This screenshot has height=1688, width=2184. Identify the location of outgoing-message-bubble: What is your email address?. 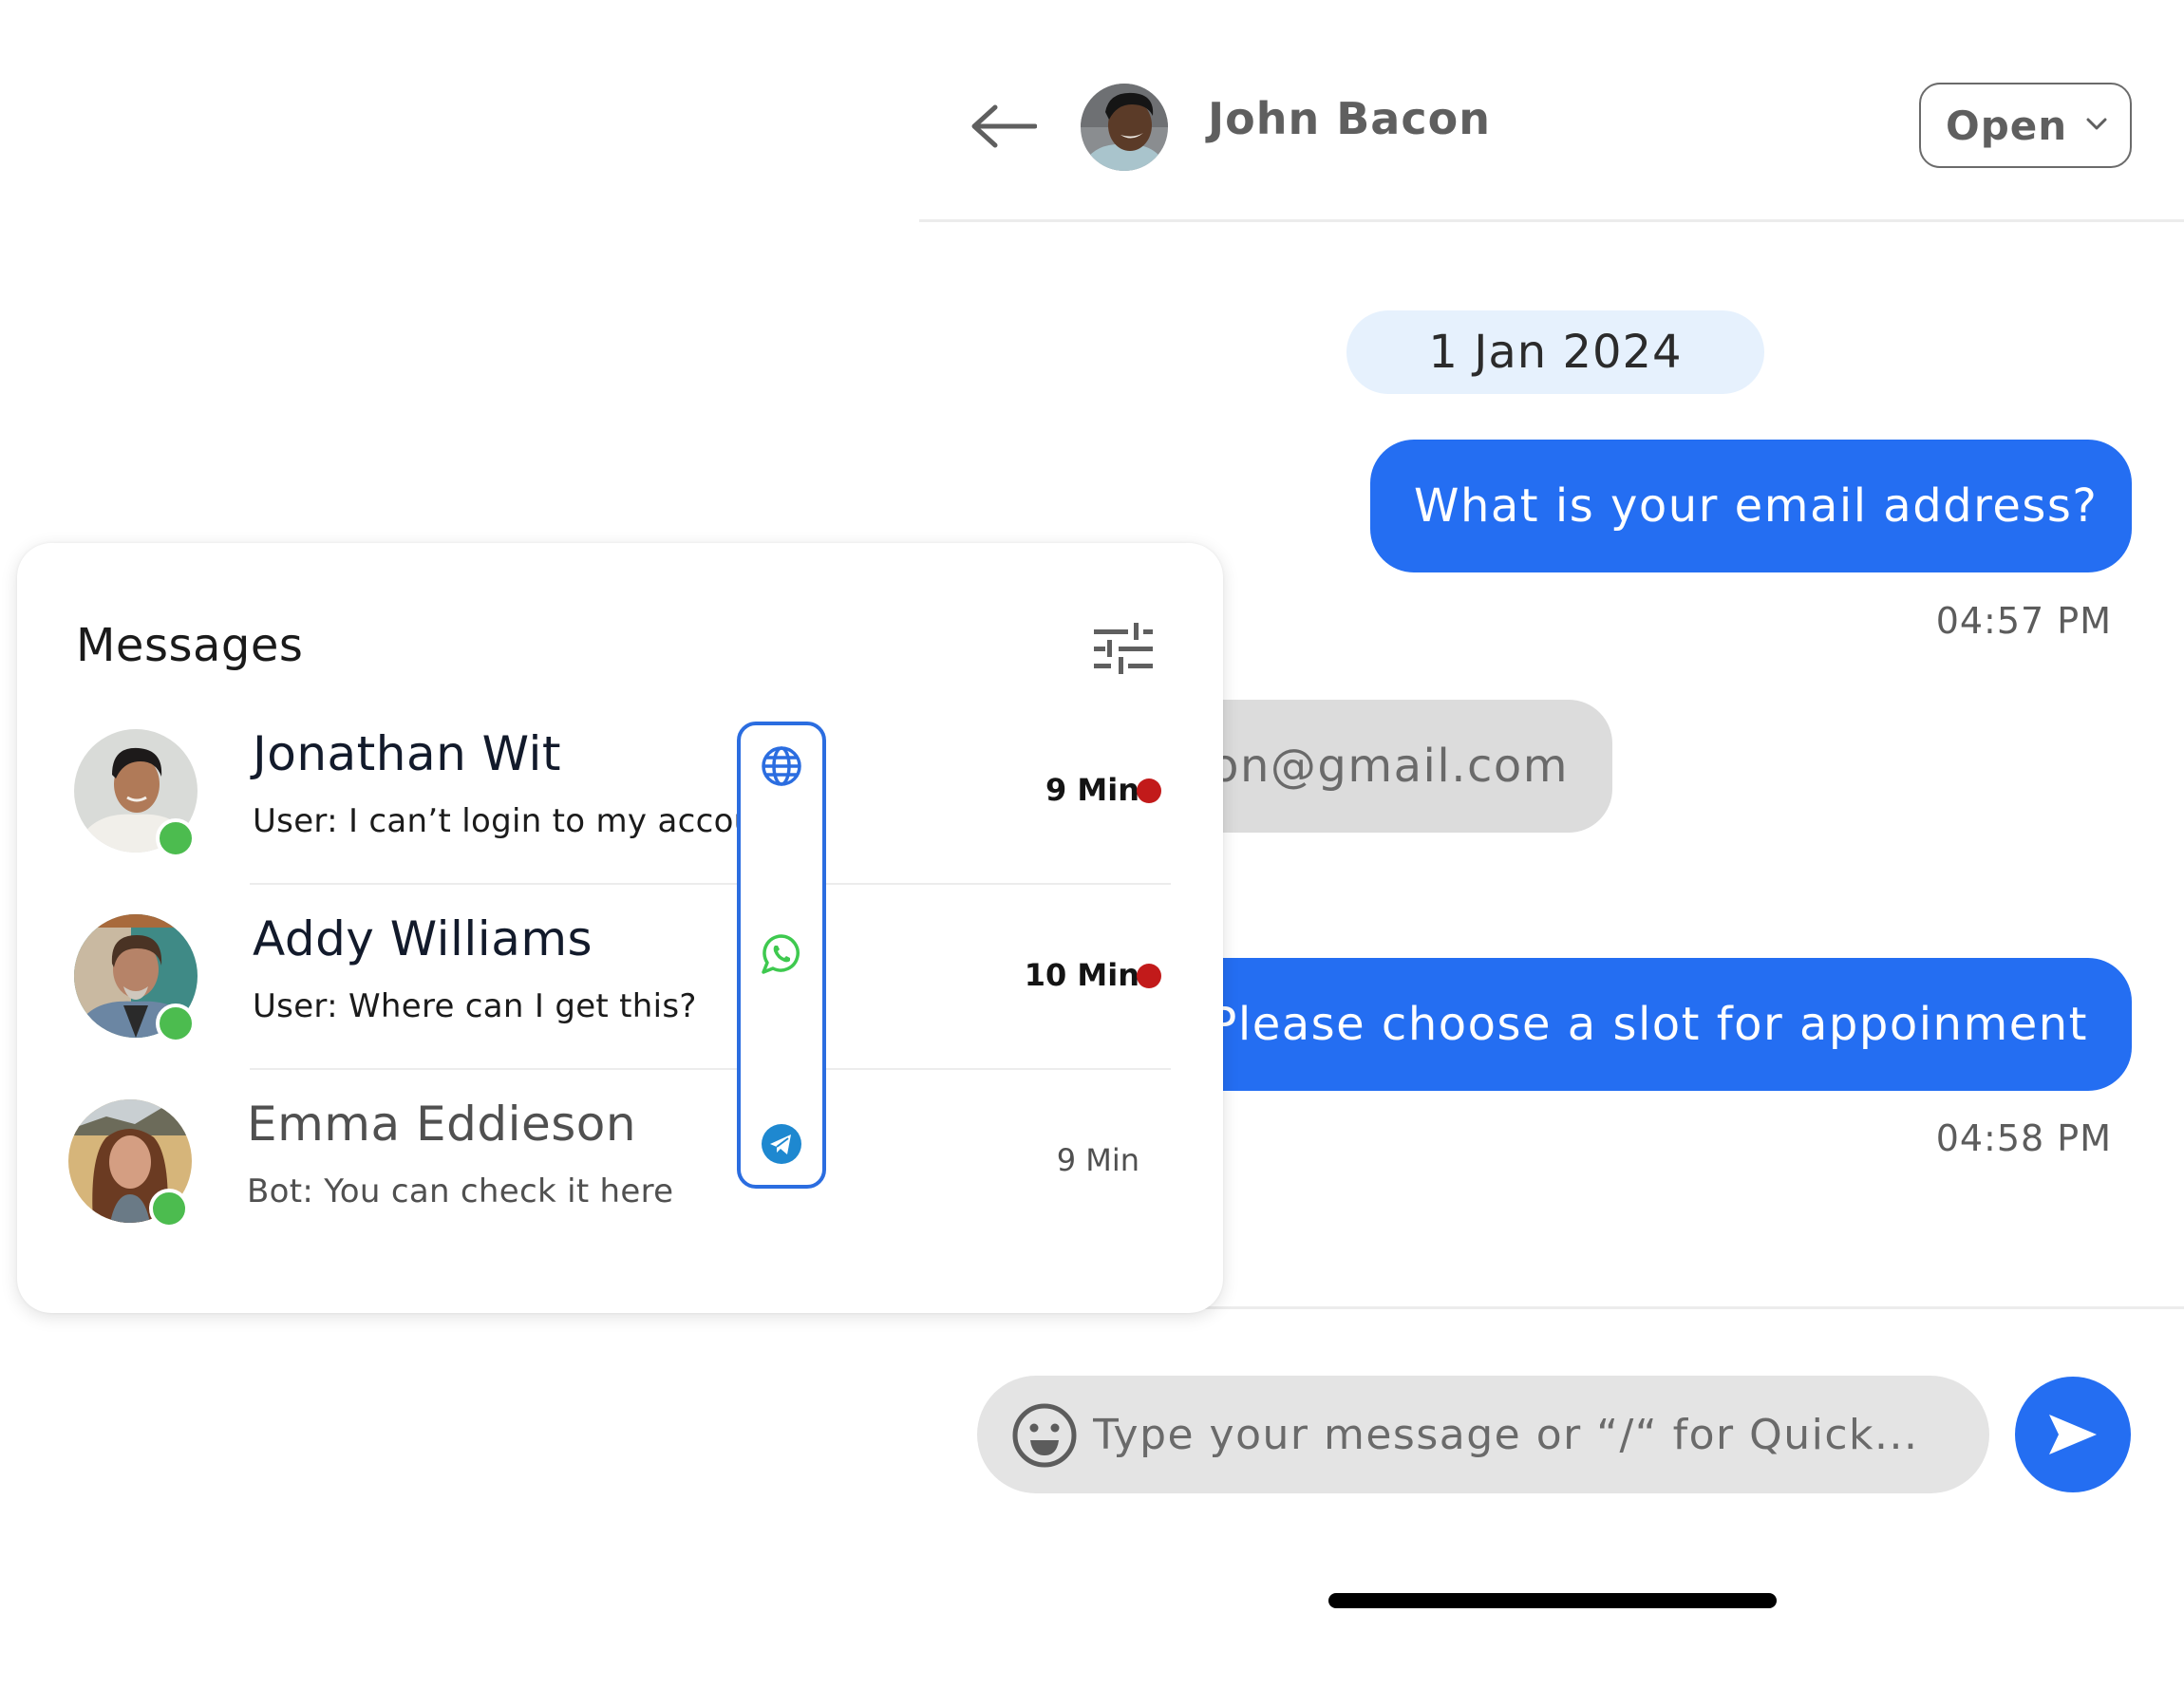
(1751, 506).